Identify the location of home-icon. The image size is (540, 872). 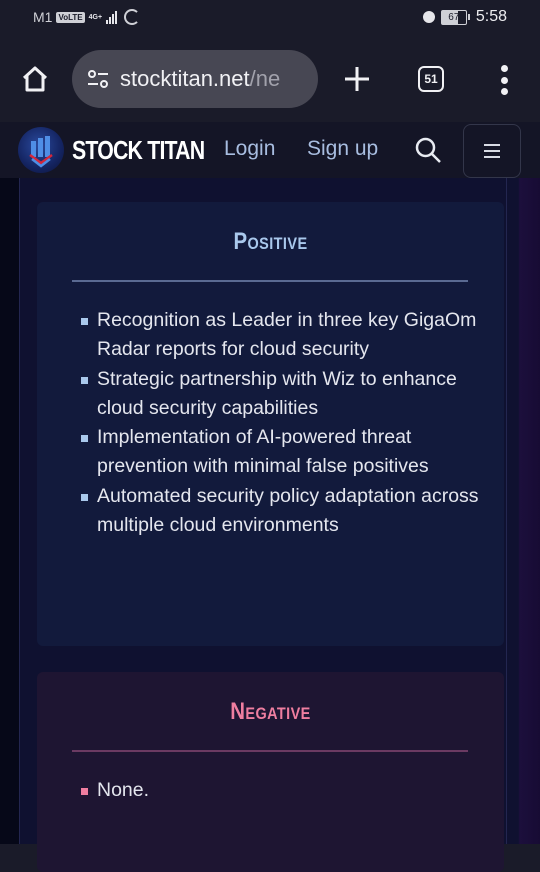
(35, 79).